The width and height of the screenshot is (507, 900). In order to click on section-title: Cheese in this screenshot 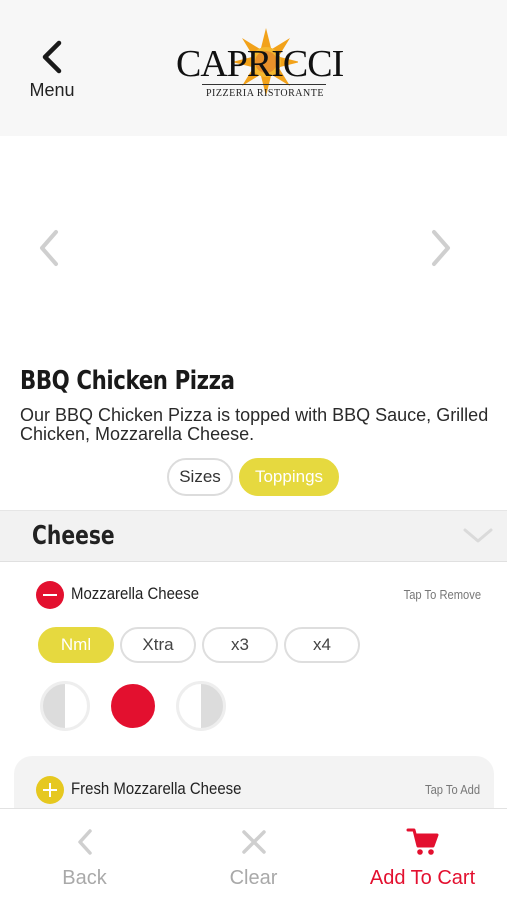, I will do `click(73, 536)`.